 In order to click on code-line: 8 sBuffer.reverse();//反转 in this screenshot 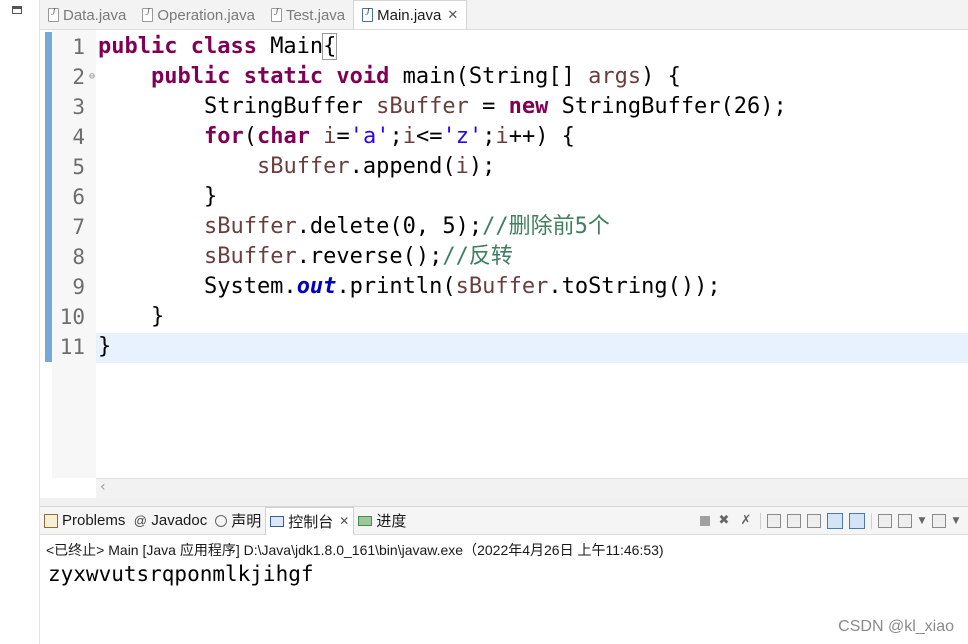, I will do `click(510, 257)`.